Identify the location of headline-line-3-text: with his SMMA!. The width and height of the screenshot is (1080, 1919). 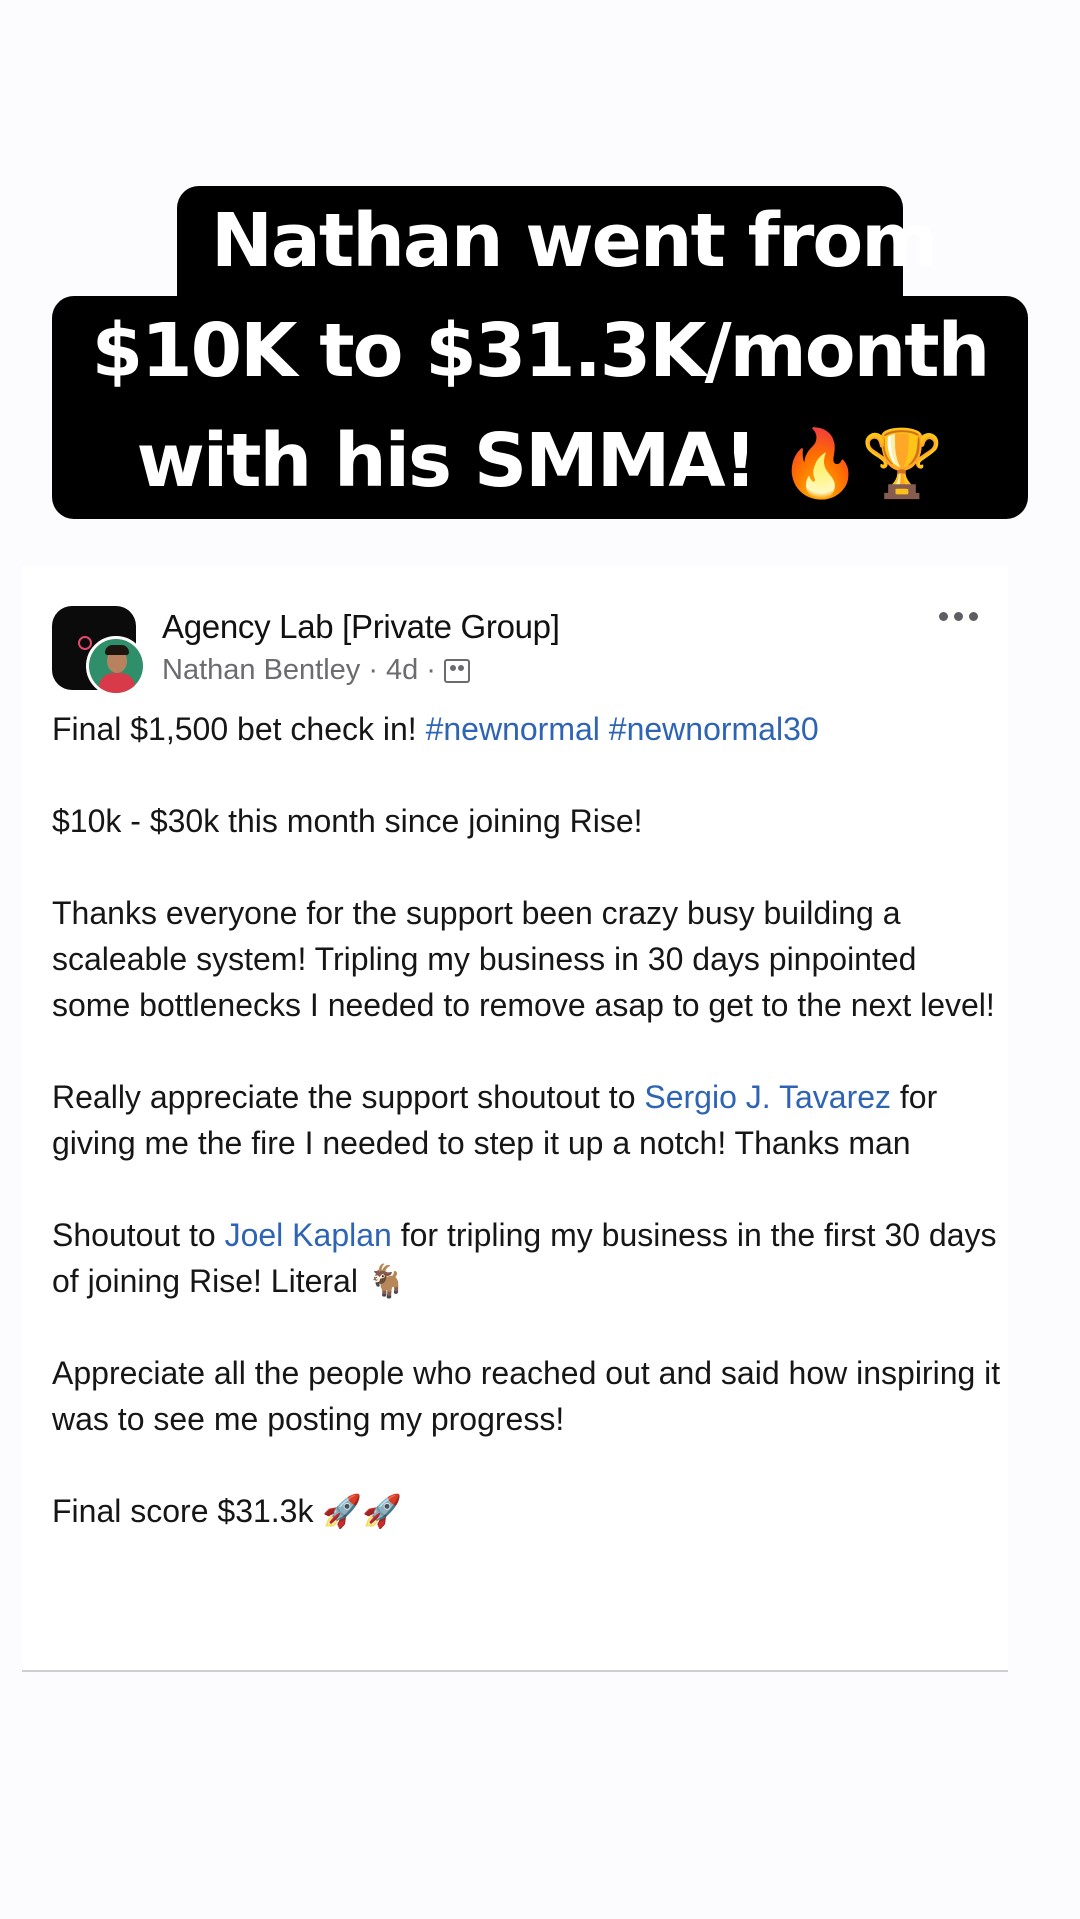
(446, 461).